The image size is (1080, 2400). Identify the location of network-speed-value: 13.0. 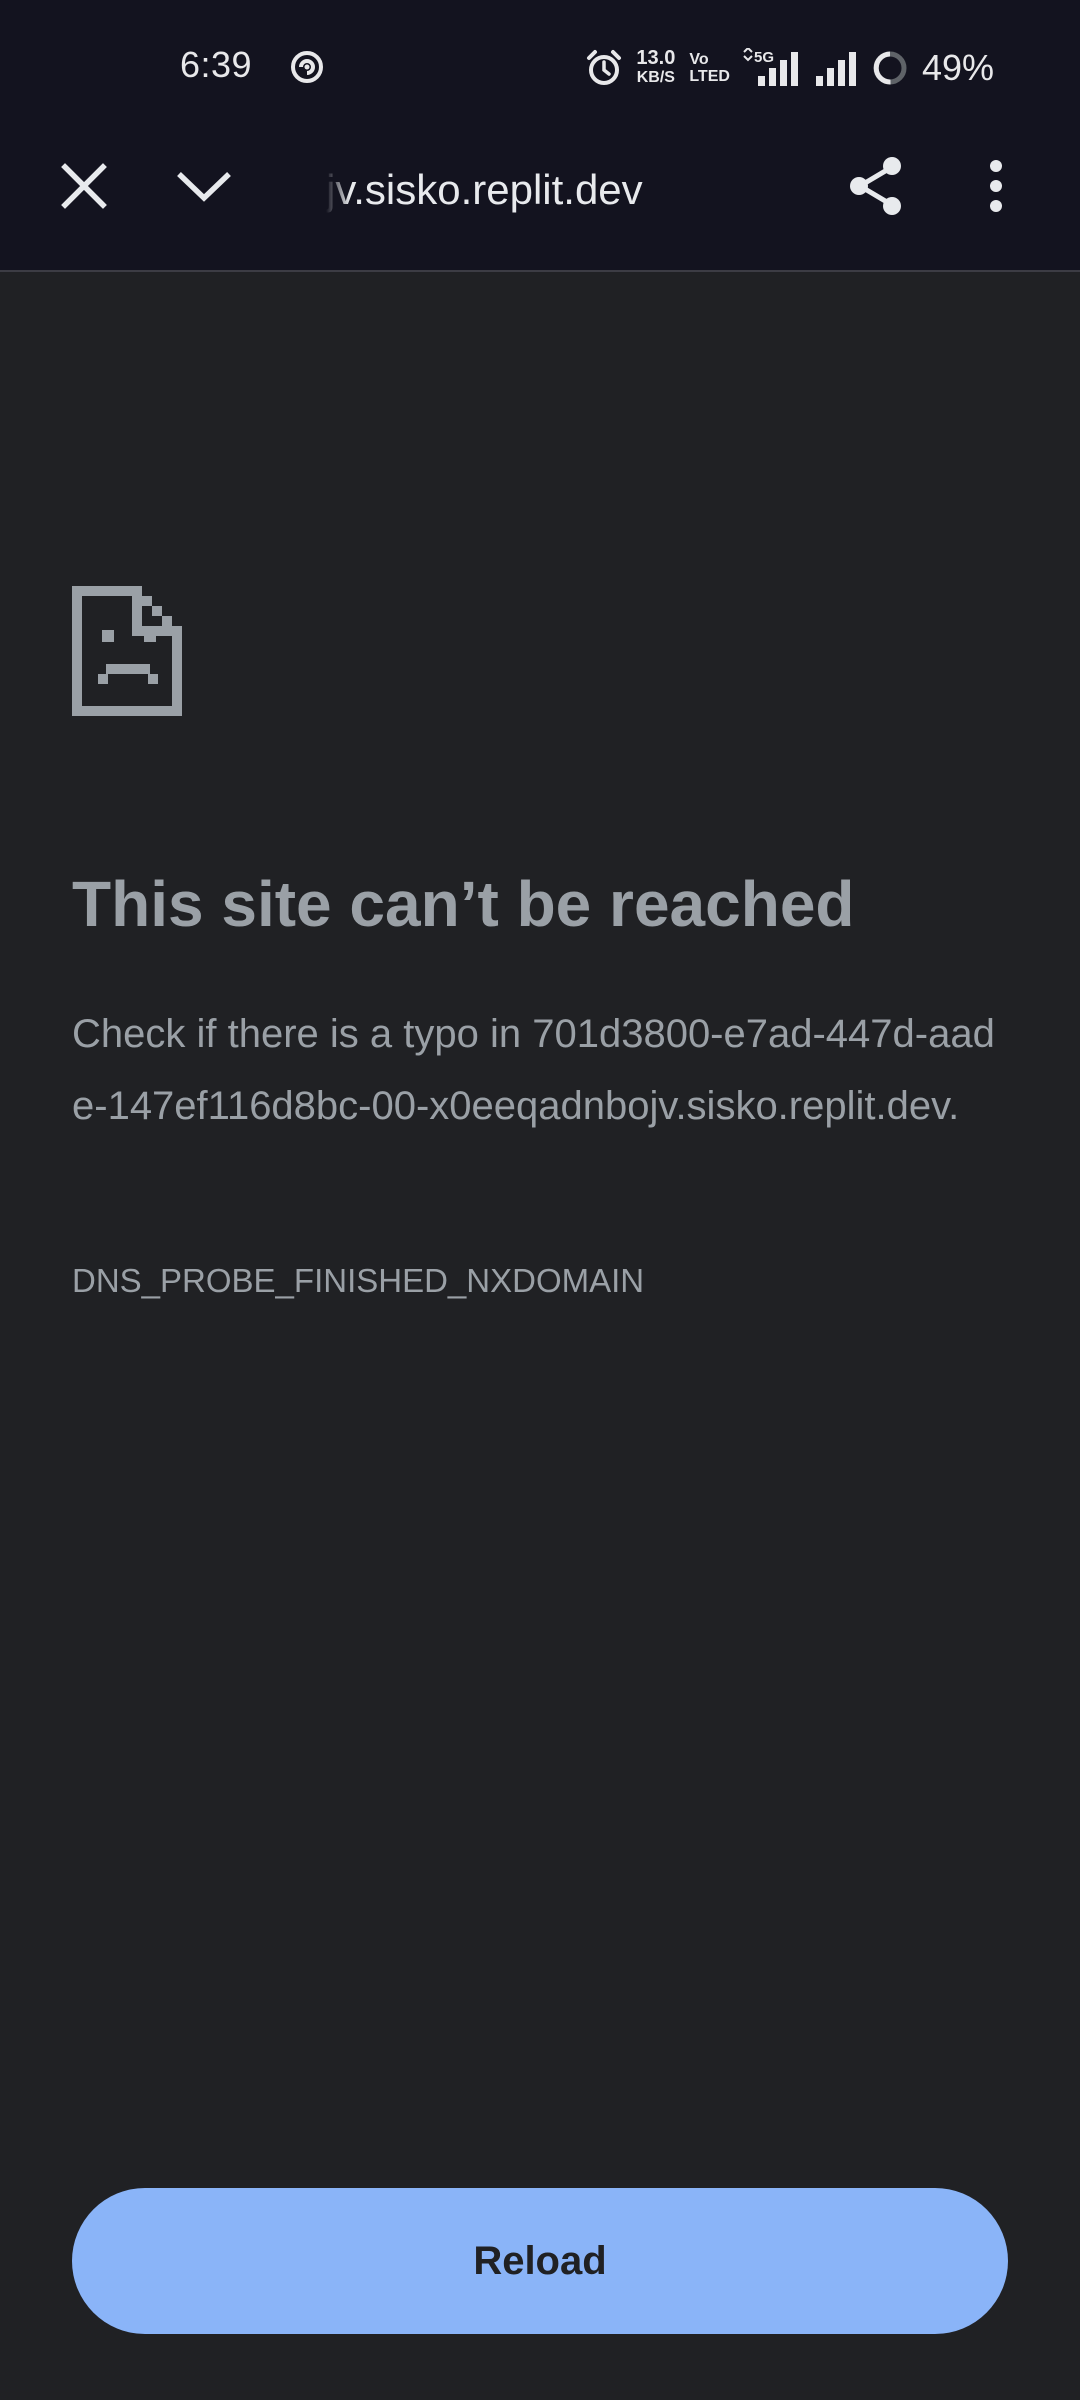
(656, 58).